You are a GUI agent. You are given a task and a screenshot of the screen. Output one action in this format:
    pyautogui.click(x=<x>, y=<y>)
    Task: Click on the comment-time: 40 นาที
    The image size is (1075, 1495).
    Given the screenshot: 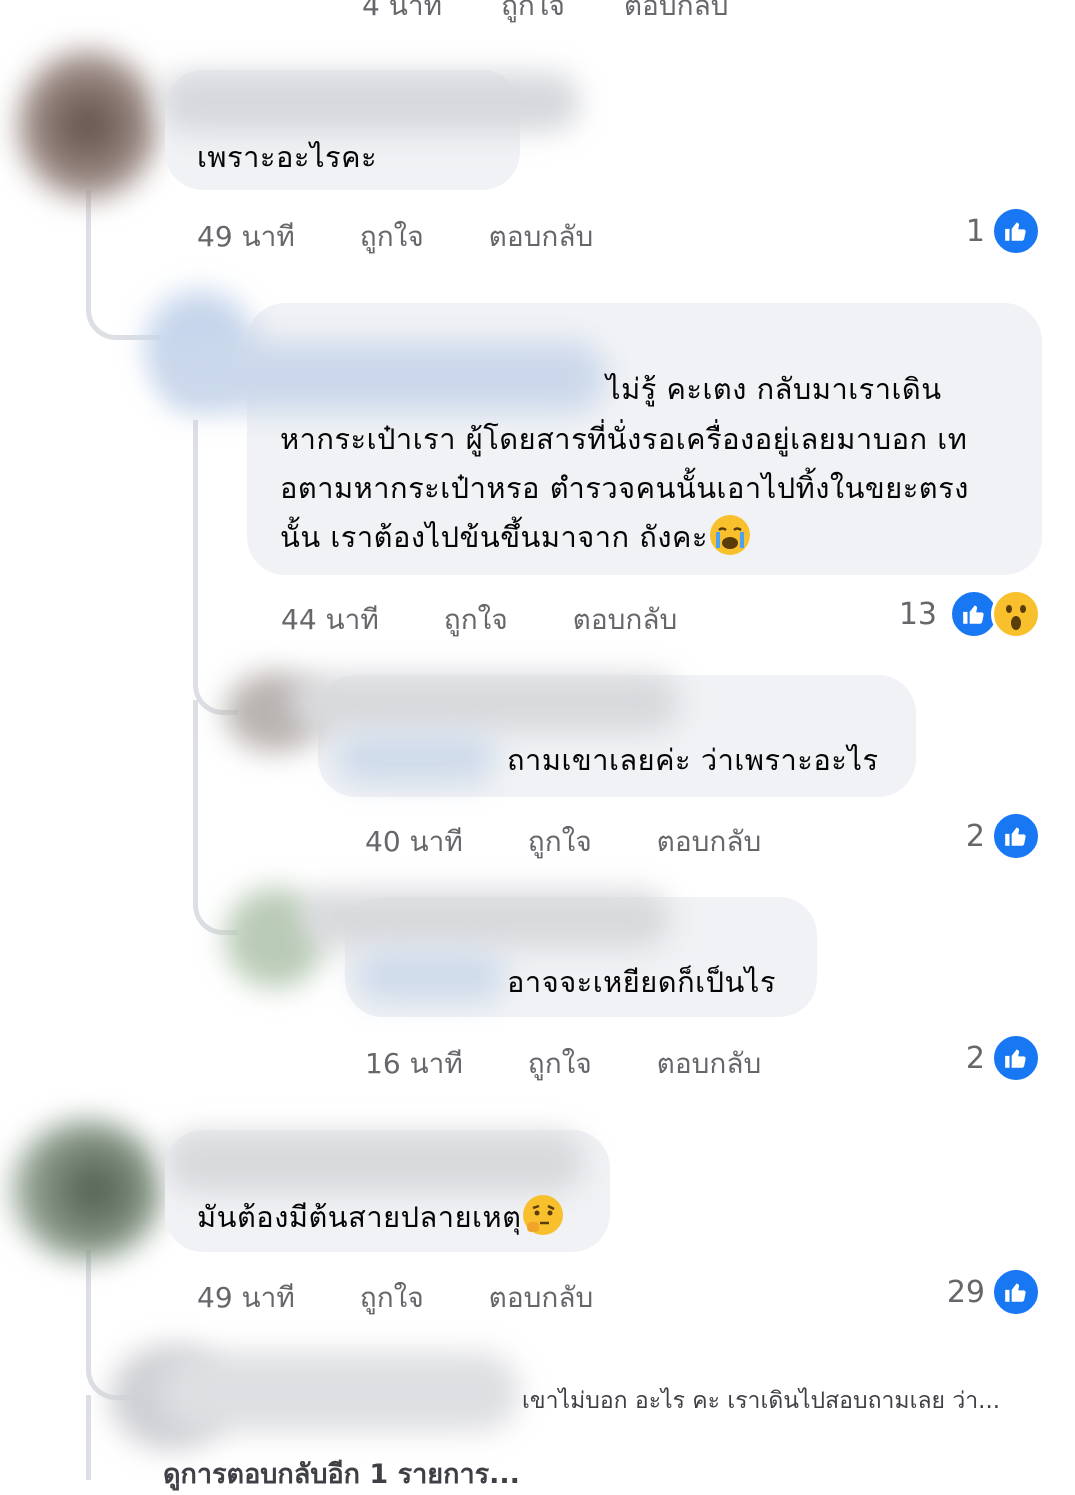 What is the action you would take?
    pyautogui.click(x=414, y=841)
    